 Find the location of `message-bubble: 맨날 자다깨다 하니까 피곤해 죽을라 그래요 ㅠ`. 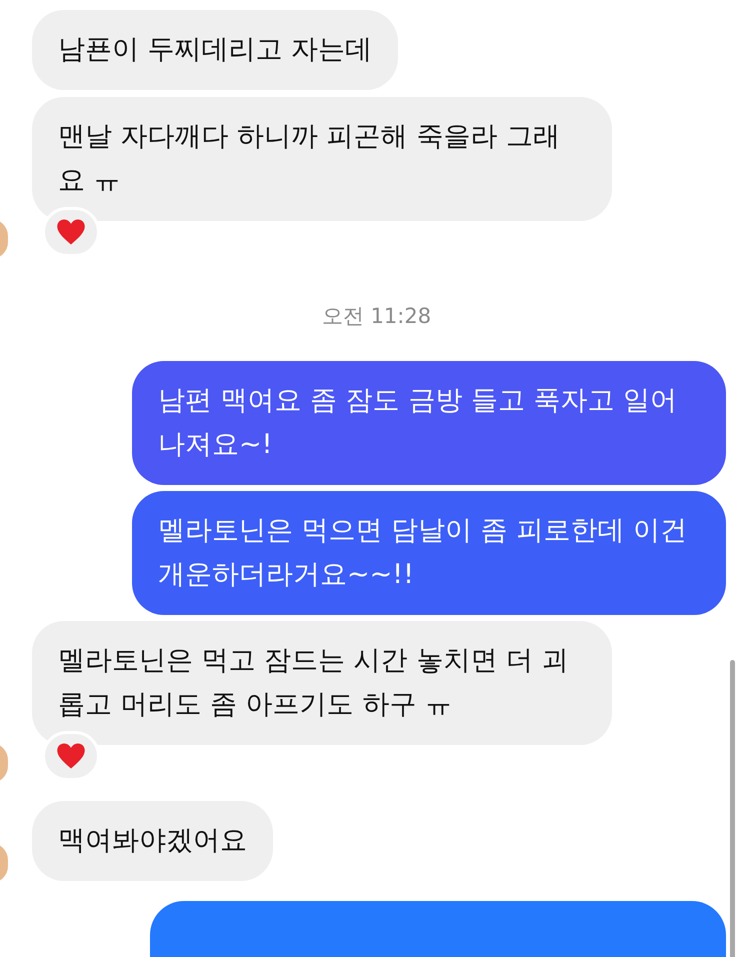

message-bubble: 맨날 자다깨다 하니까 피곤해 죽을라 그래요 ㅠ is located at coordinates (322, 159).